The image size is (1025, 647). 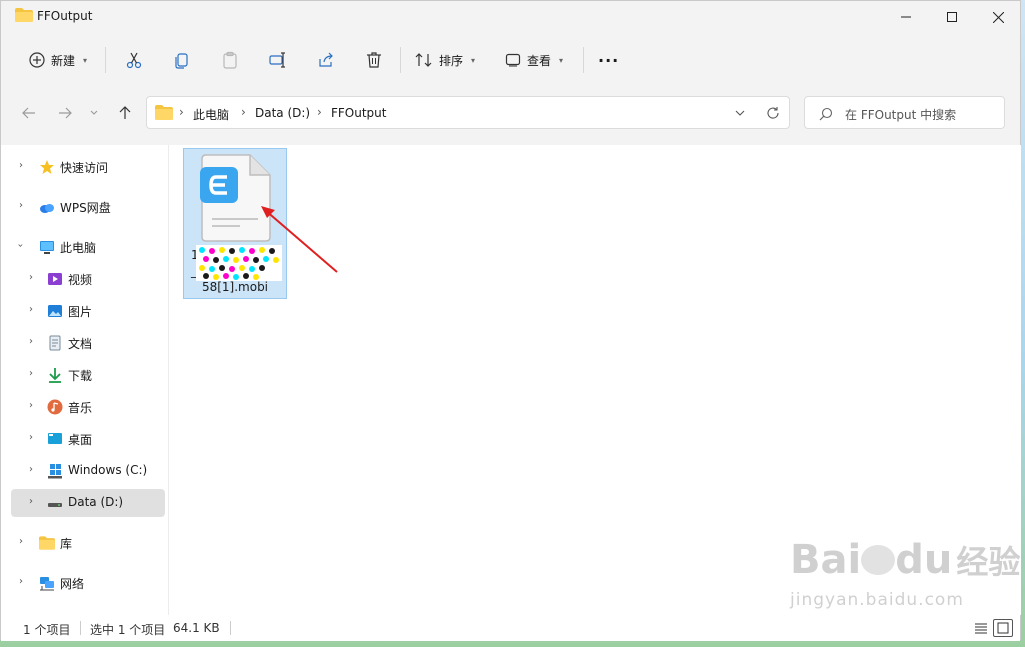 What do you see at coordinates (65, 16) in the screenshot?
I see `window-title: FFOutput` at bounding box center [65, 16].